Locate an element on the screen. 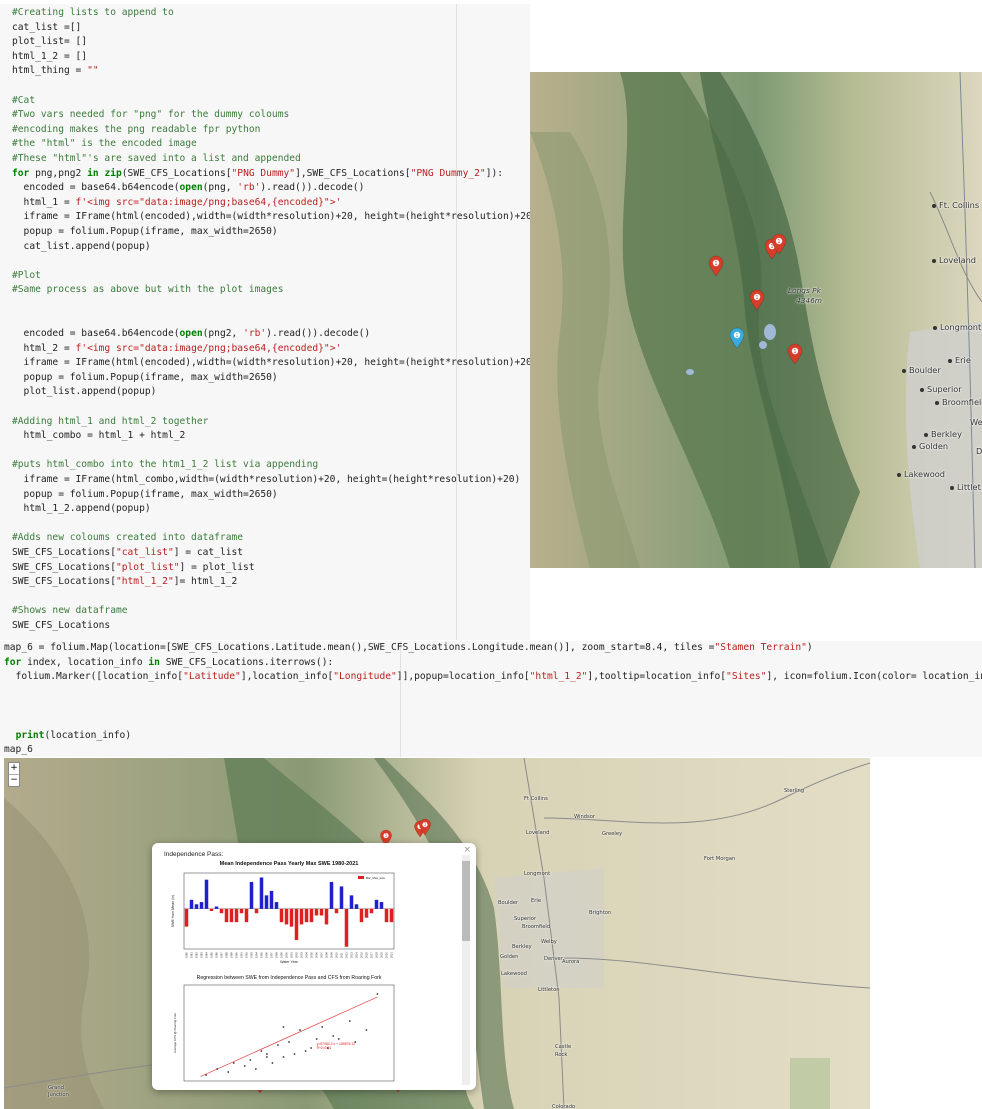 The height and width of the screenshot is (1109, 982). code-token: "Longitude" is located at coordinates (365, 677).